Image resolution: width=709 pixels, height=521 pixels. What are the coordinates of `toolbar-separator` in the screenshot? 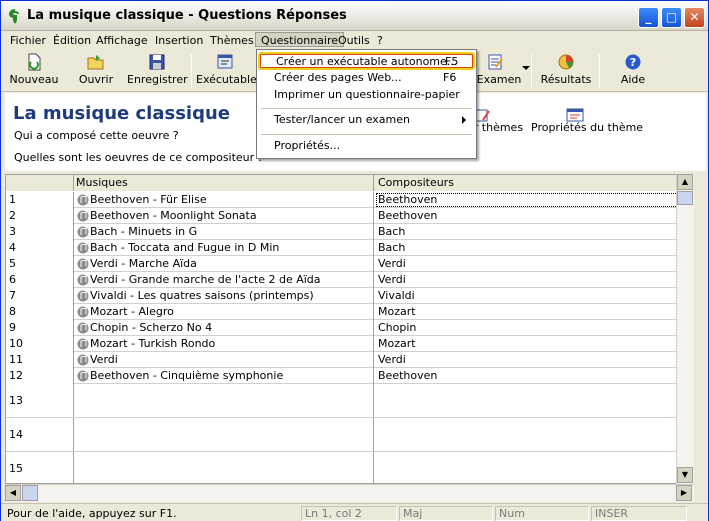 It's located at (531, 71).